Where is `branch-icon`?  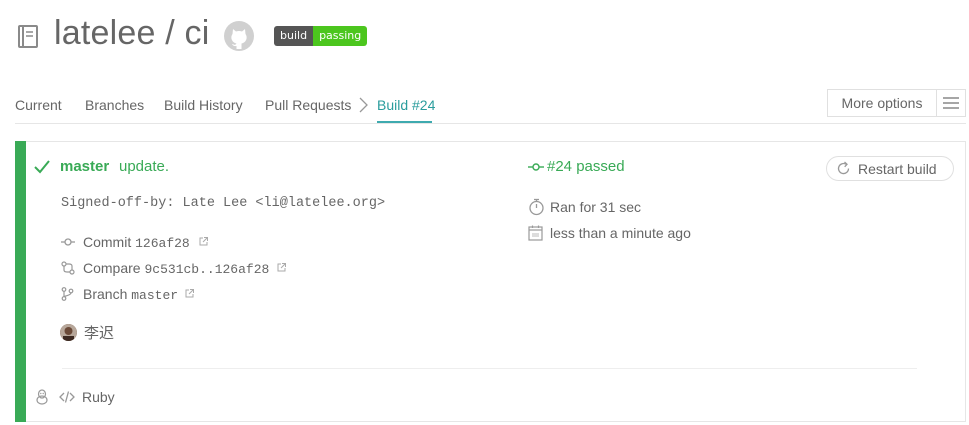
branch-icon is located at coordinates (67, 294).